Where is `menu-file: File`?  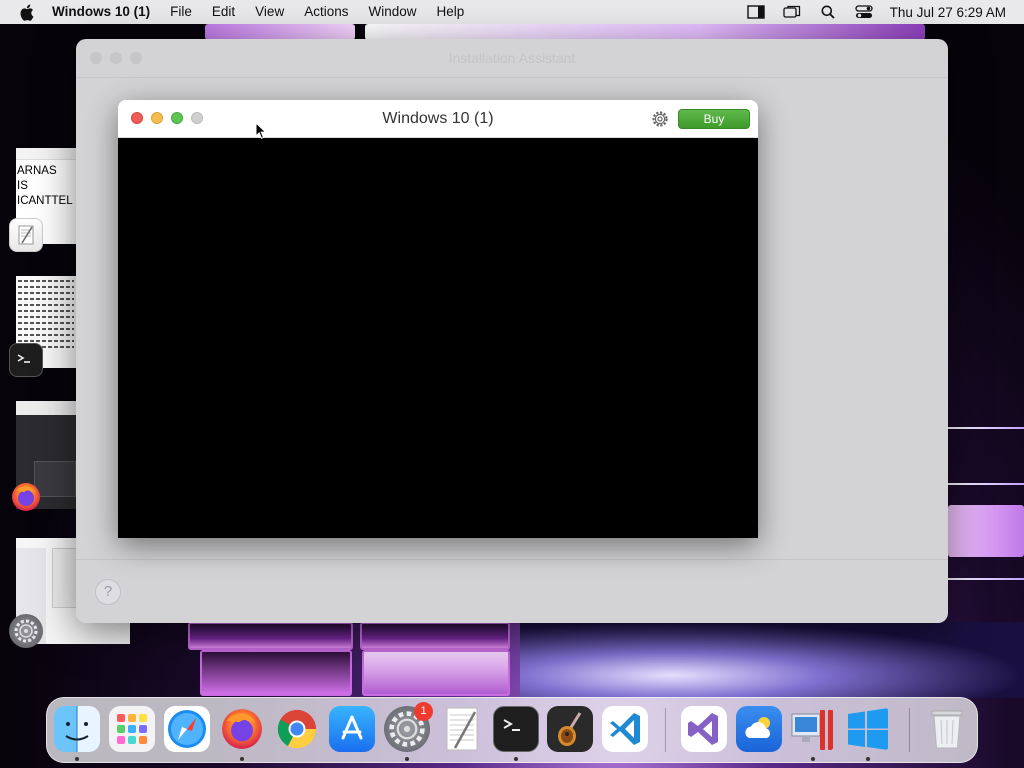 menu-file: File is located at coordinates (181, 12).